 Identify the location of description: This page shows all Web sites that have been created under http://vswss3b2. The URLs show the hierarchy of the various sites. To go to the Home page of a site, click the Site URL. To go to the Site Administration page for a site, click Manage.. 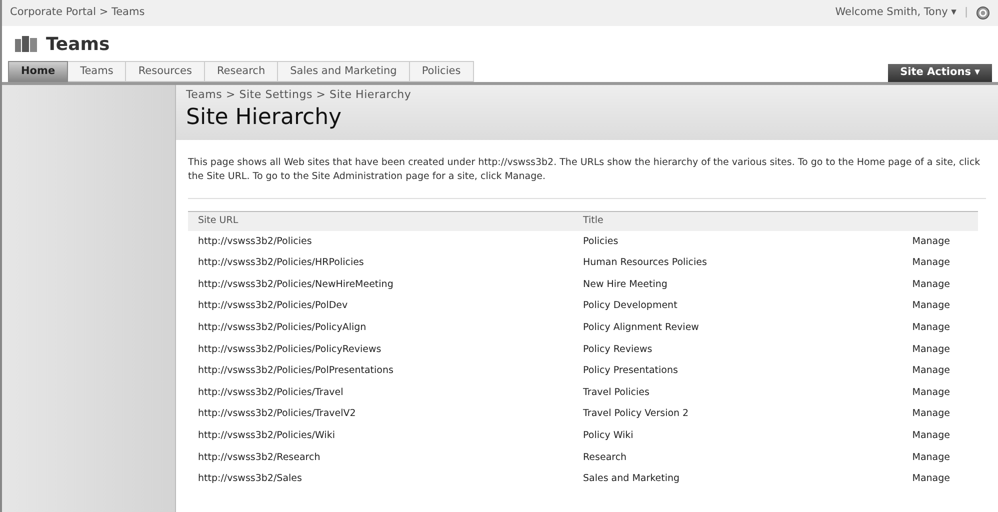
(587, 177).